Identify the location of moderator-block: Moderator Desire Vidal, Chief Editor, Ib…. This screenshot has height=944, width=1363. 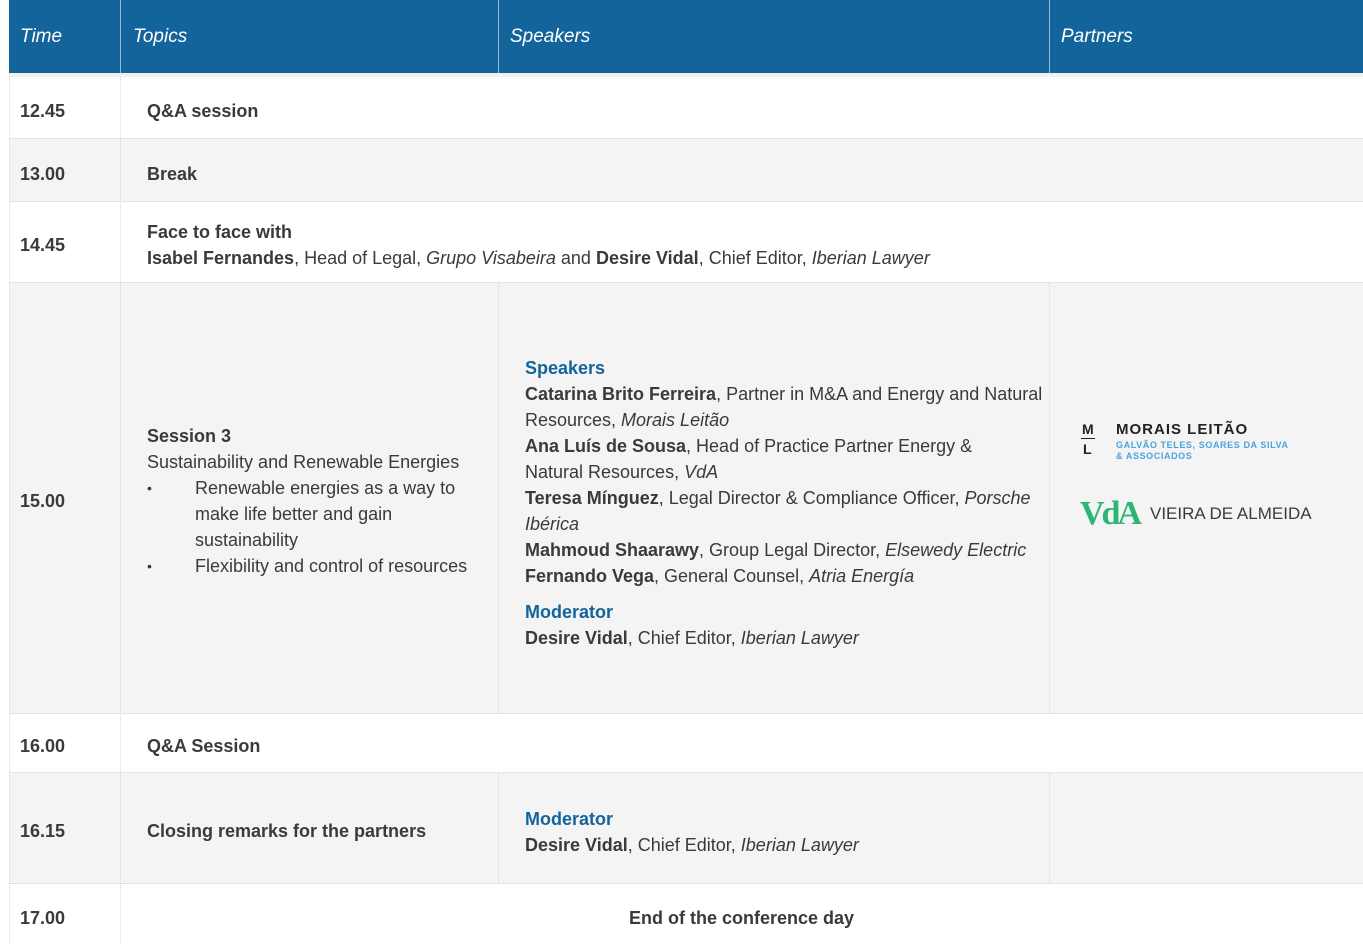
(692, 832).